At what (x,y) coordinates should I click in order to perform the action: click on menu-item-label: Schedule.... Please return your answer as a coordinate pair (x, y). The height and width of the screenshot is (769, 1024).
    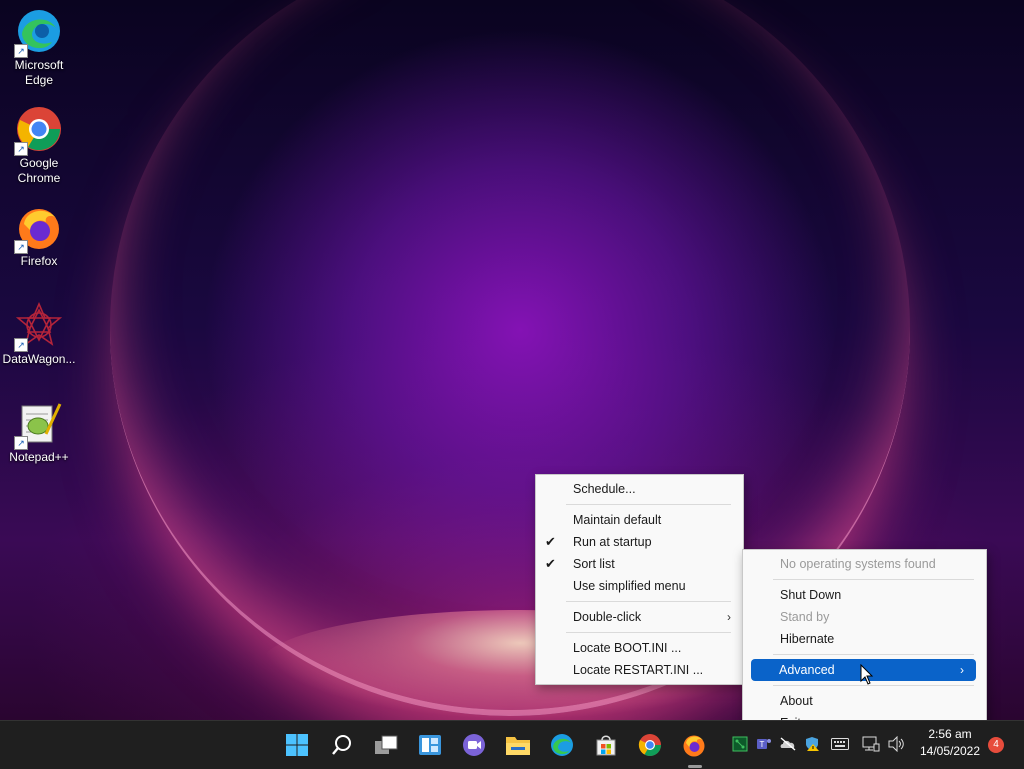
    Looking at the image, I should click on (604, 489).